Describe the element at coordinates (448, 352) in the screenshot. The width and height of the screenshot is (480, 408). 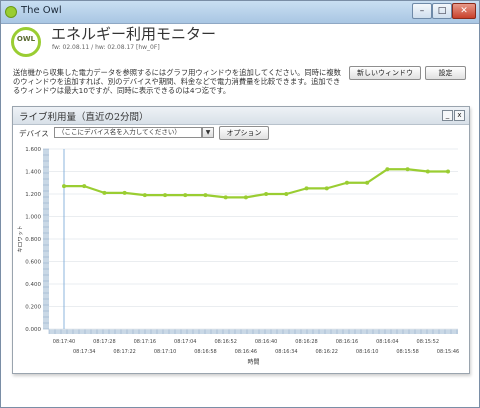
I see `x-tick-label: 08:15:46` at that location.